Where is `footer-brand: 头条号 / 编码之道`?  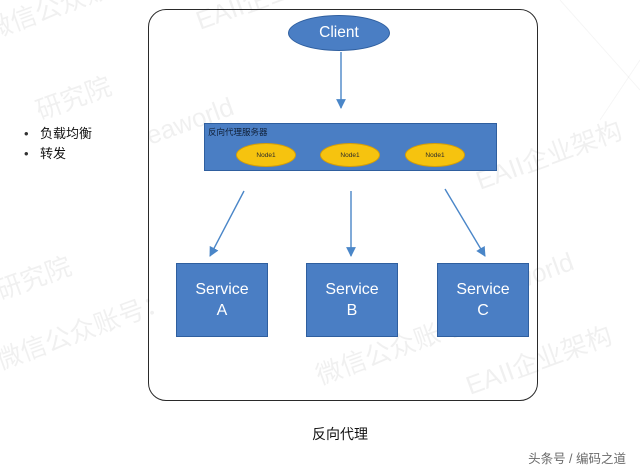
footer-brand: 头条号 / 编码之道 is located at coordinates (577, 459).